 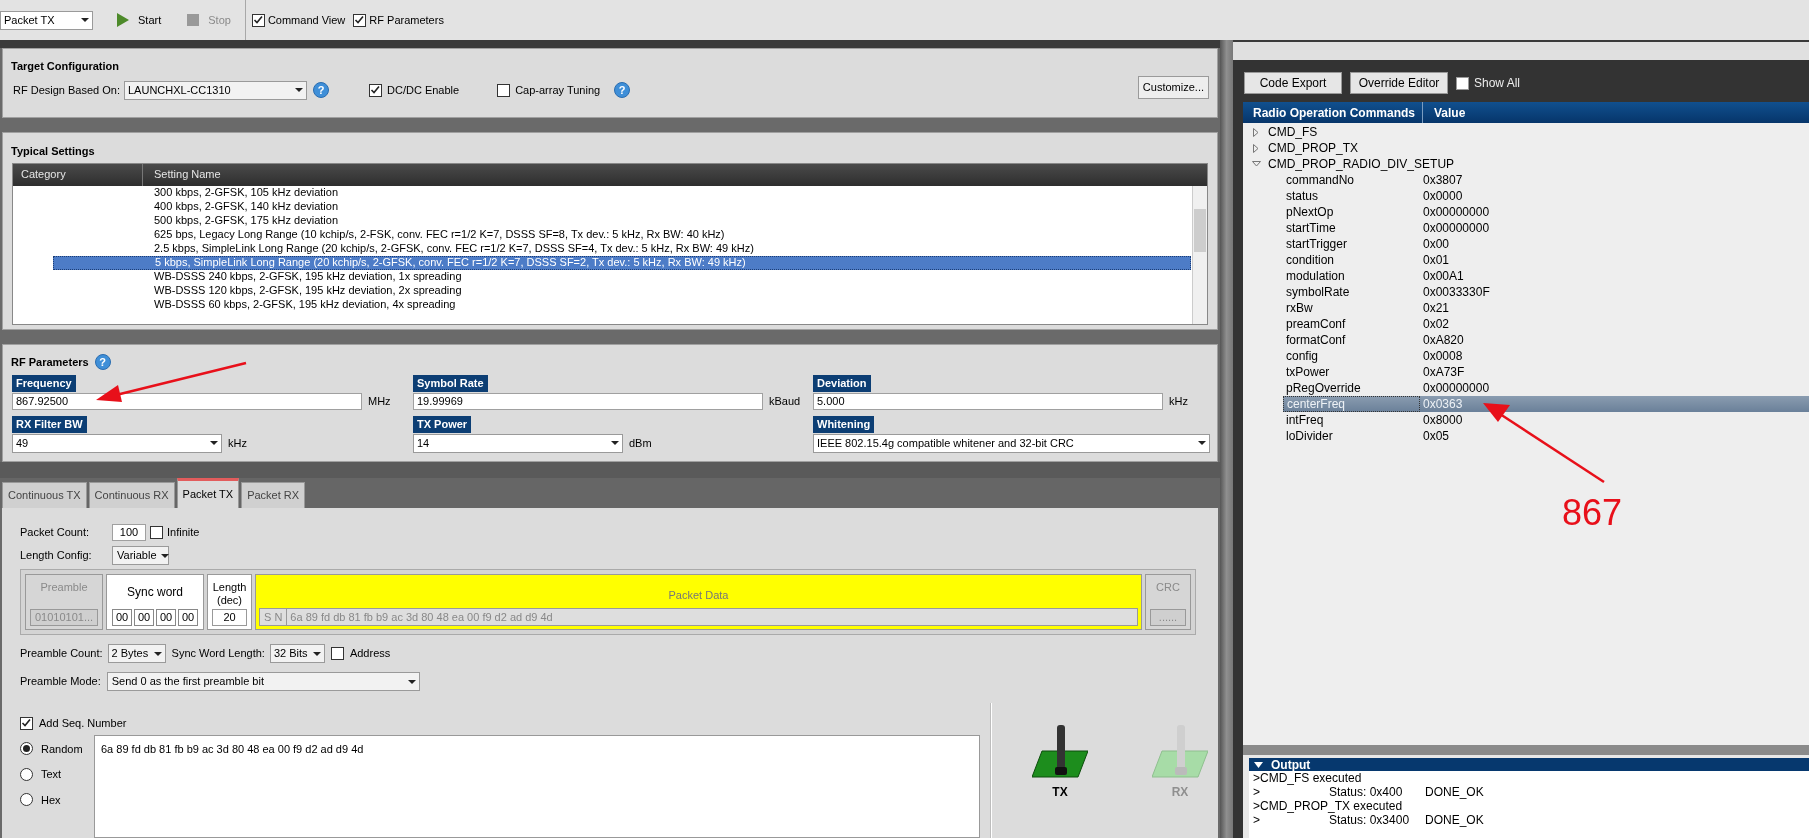 I want to click on dropdown: 32 Bits, so click(x=297, y=653).